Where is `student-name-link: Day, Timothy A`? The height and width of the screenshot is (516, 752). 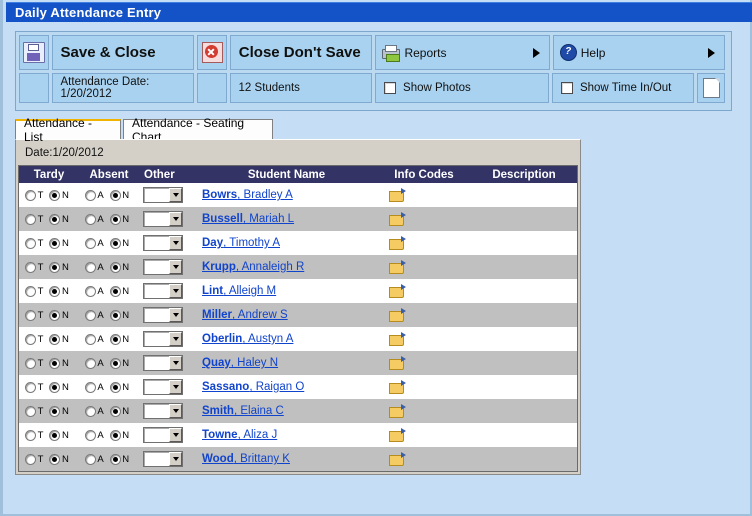 student-name-link: Day, Timothy A is located at coordinates (241, 243).